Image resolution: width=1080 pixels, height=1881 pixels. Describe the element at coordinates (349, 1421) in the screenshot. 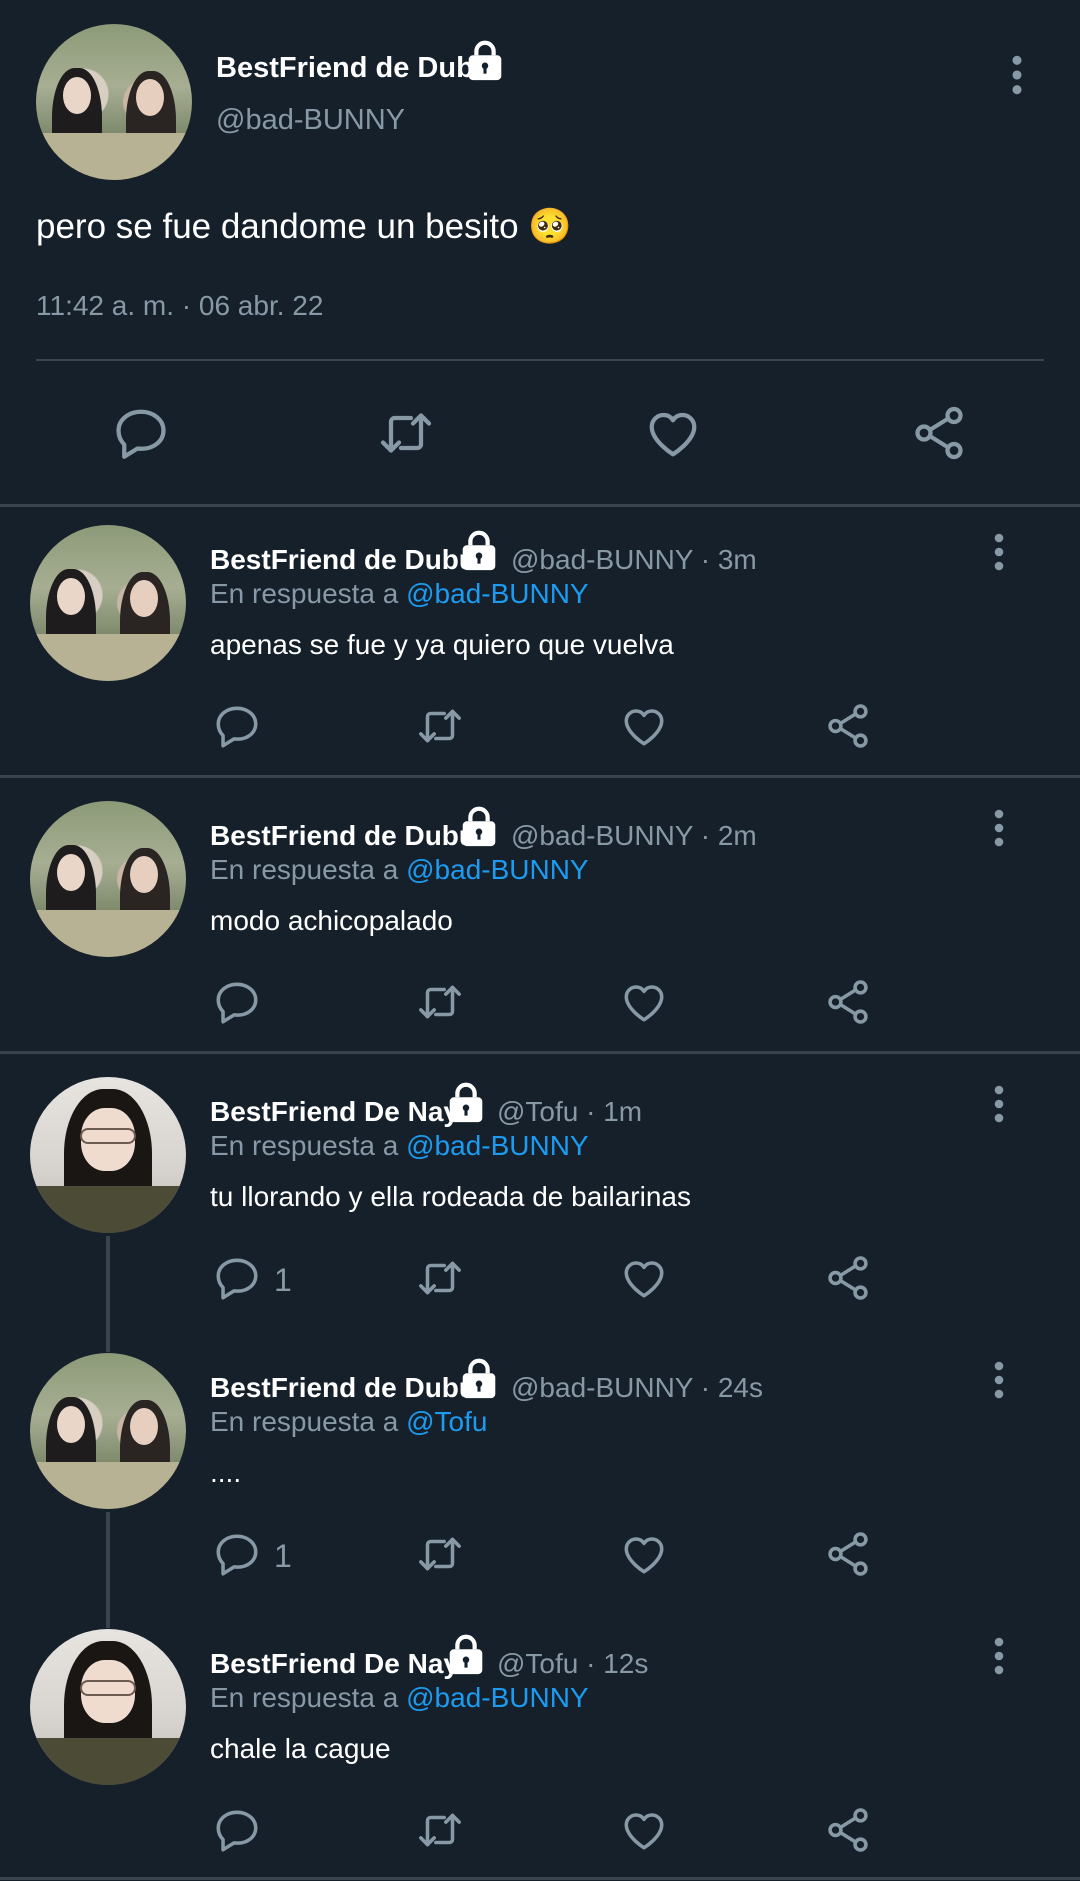

I see `reply-context: En respuesta a @Tofu` at that location.